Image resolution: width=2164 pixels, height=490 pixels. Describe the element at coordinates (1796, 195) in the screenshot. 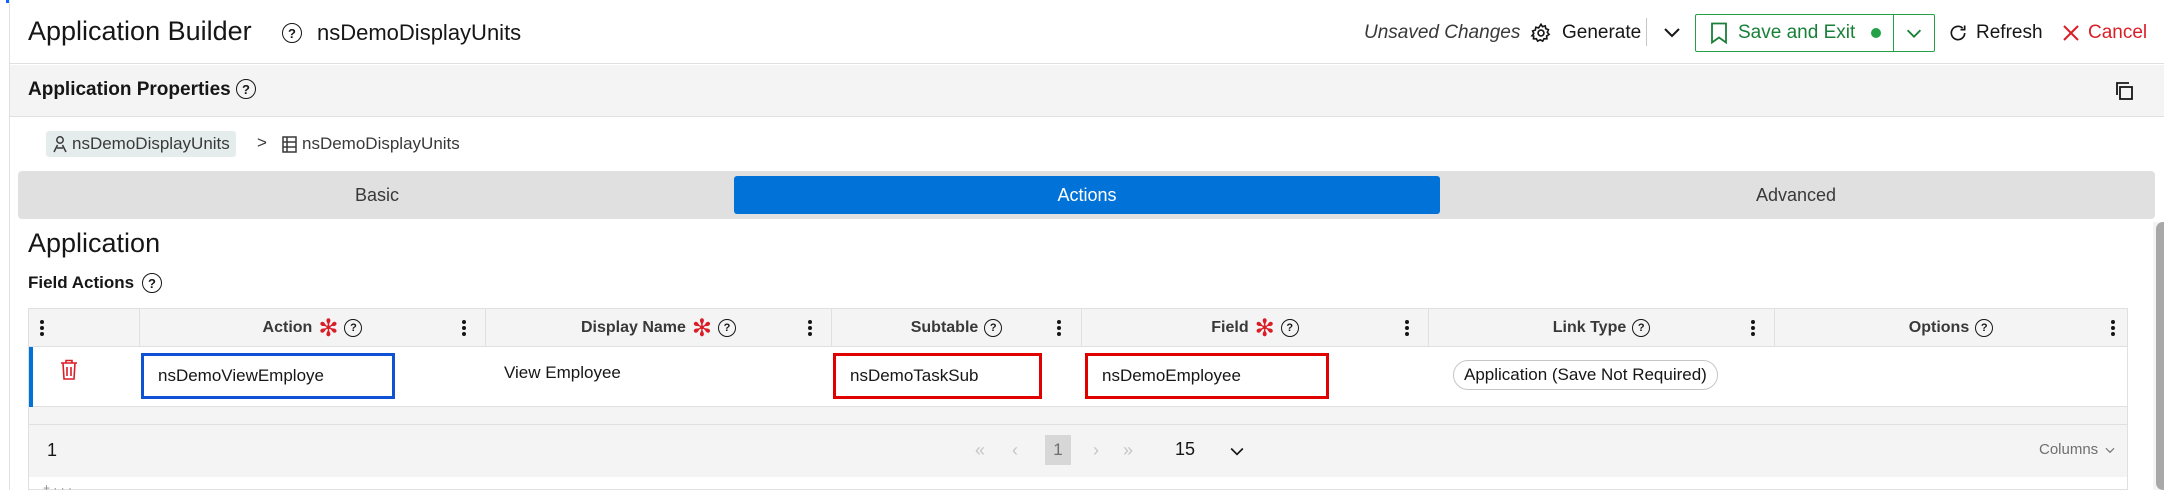

I see `tab-advanced: Advanced` at that location.